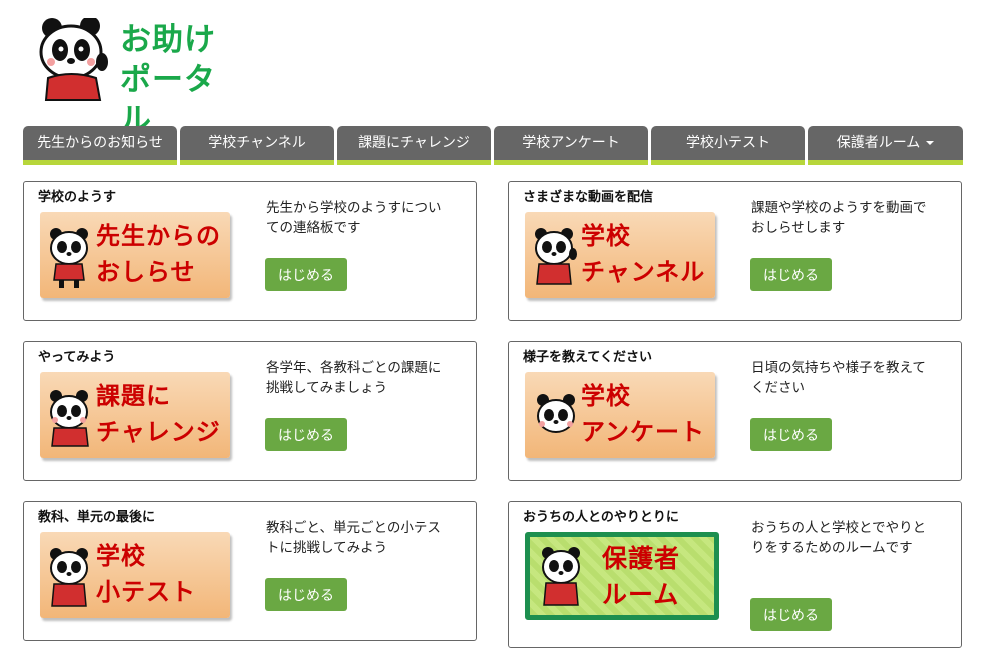  Describe the element at coordinates (643, 432) in the screenshot. I see `banner-line-2: アンケート` at that location.